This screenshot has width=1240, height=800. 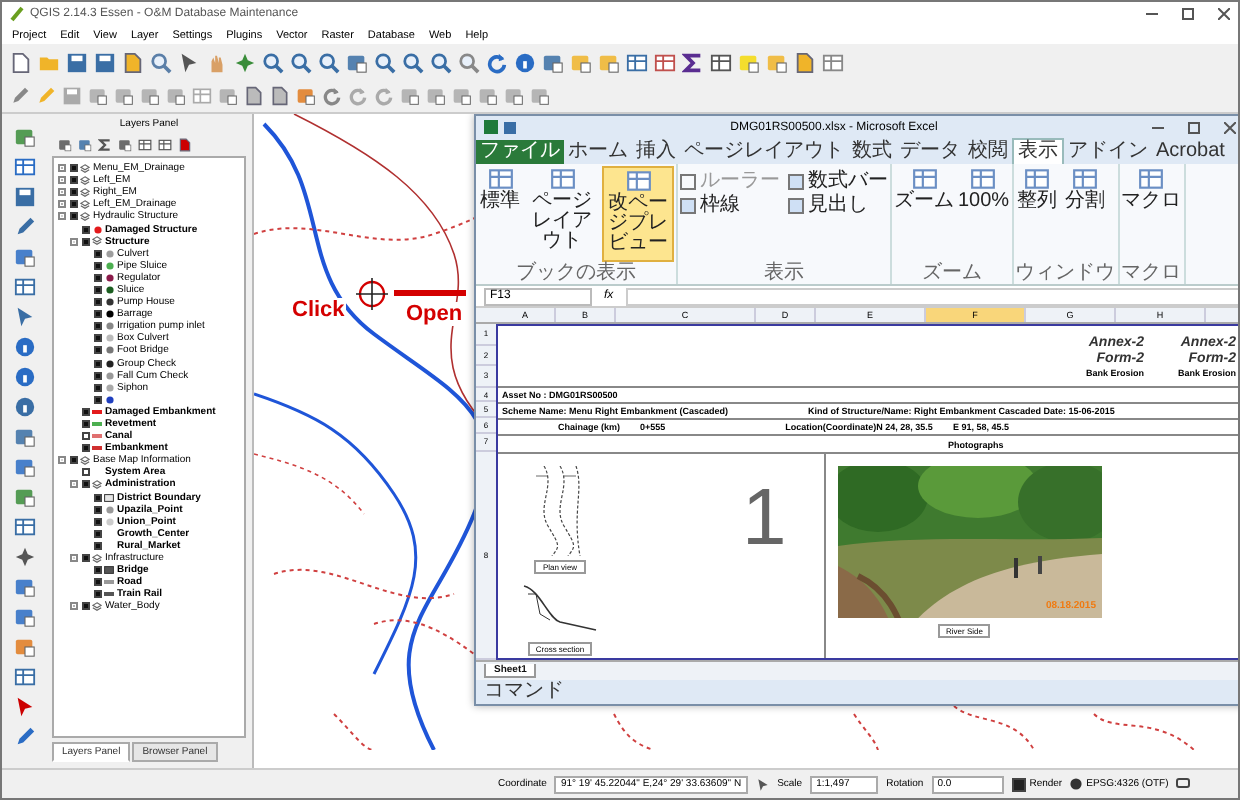 What do you see at coordinates (924, 214) in the screenshot?
I see `ribbon-button: ズーム` at bounding box center [924, 214].